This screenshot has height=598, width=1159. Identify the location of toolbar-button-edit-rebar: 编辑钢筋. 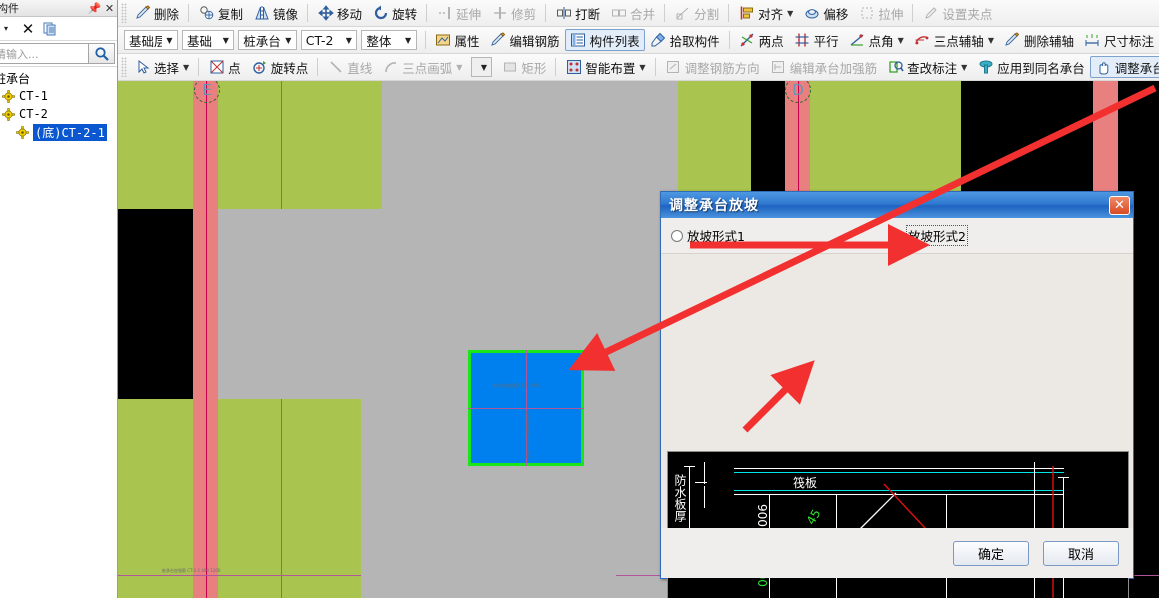
(525, 40).